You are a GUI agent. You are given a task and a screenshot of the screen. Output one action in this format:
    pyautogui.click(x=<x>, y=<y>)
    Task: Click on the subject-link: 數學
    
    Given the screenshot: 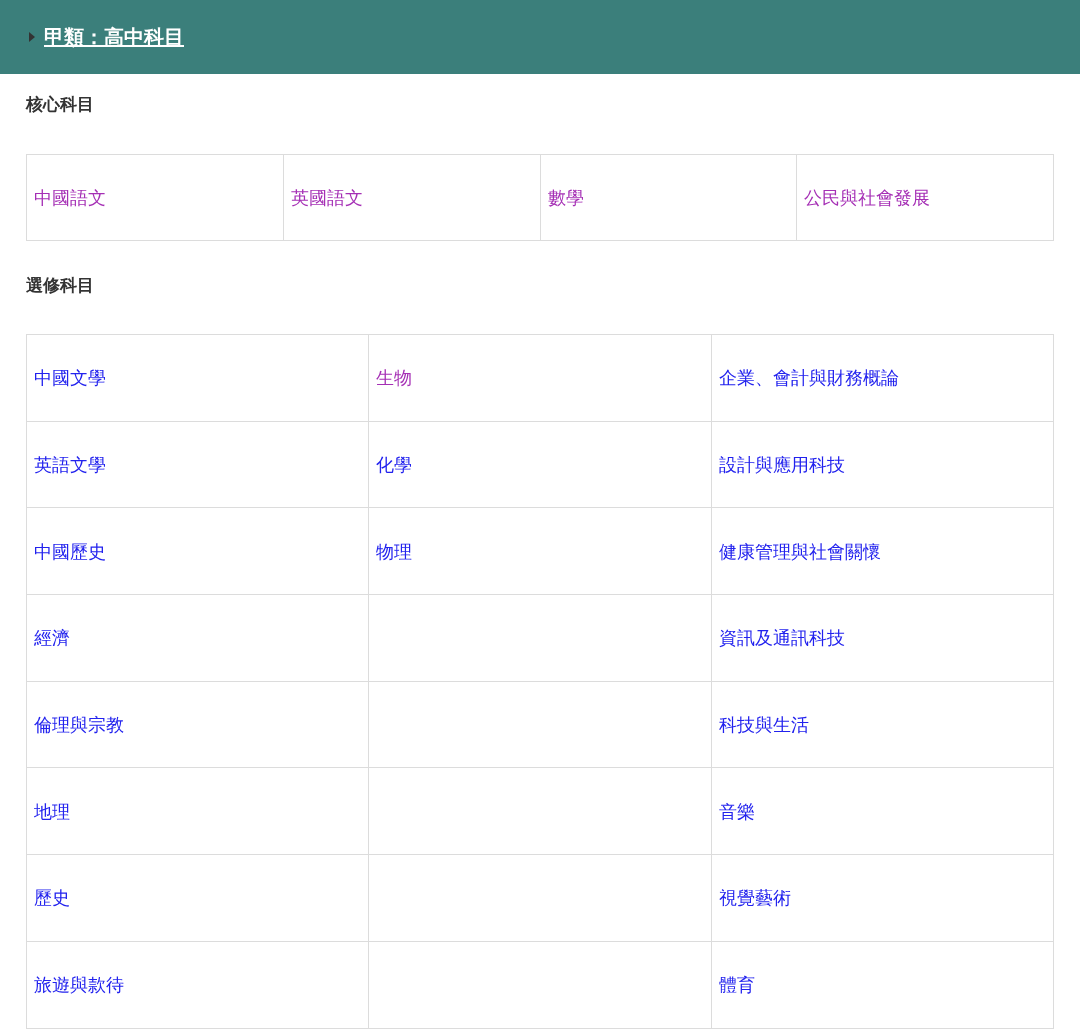 What is the action you would take?
    pyautogui.click(x=565, y=197)
    